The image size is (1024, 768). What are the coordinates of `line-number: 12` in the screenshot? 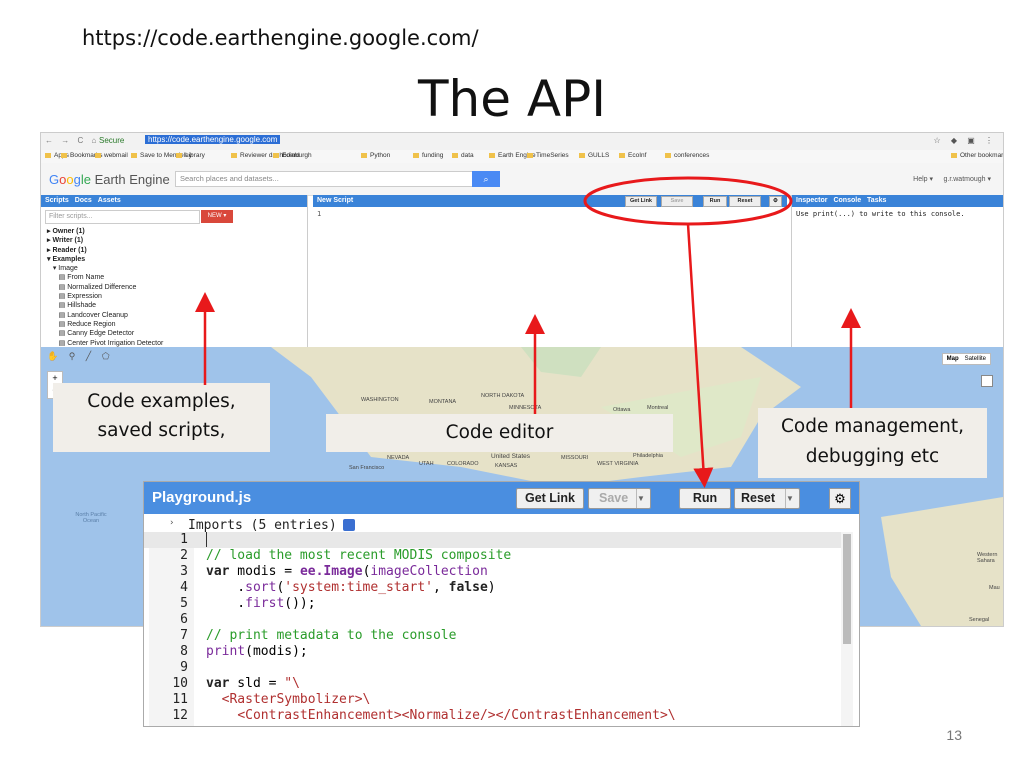 It's located at (180, 715).